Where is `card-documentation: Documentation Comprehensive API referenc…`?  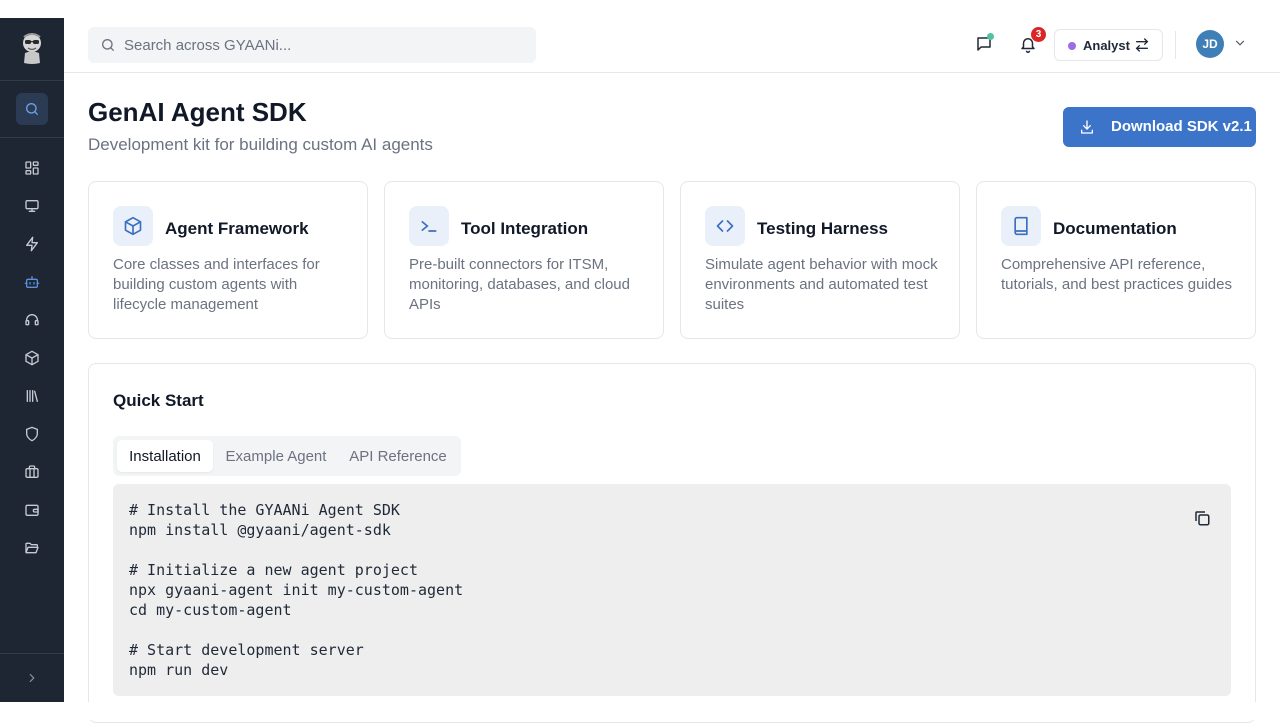 card-documentation: Documentation Comprehensive API referenc… is located at coordinates (1116, 260).